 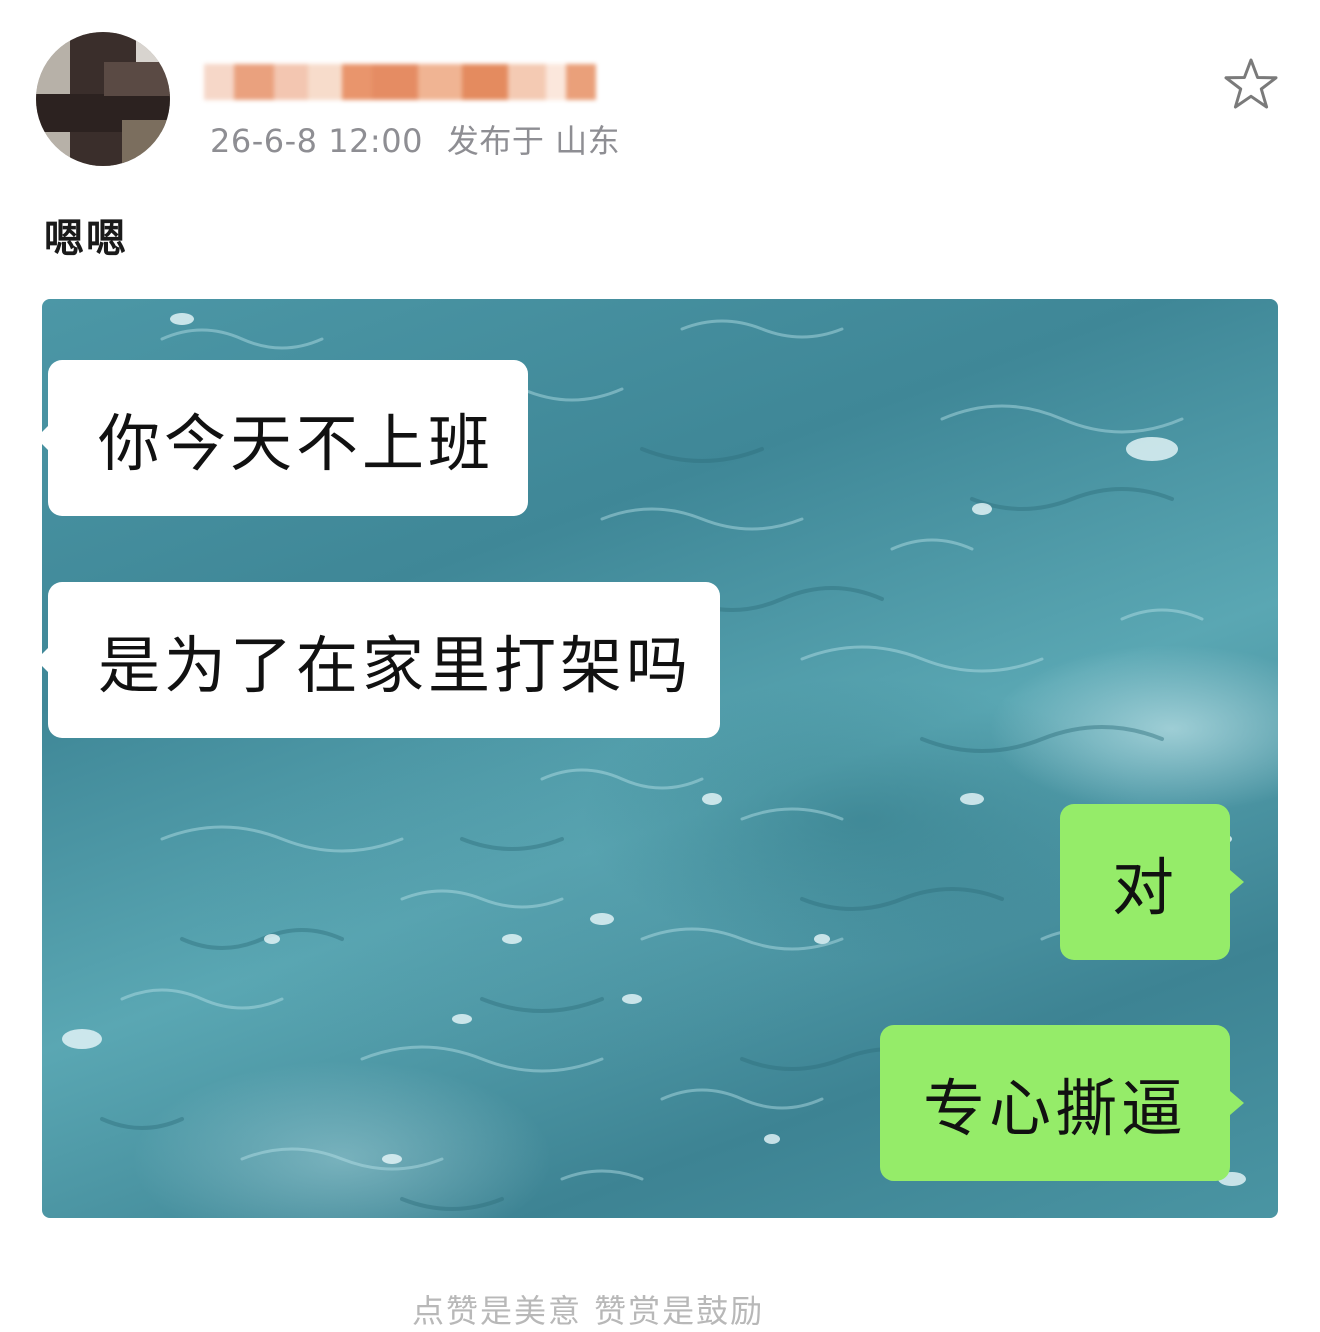 I want to click on chat-message-sent: 专心撕逼, so click(x=1062, y=1103).